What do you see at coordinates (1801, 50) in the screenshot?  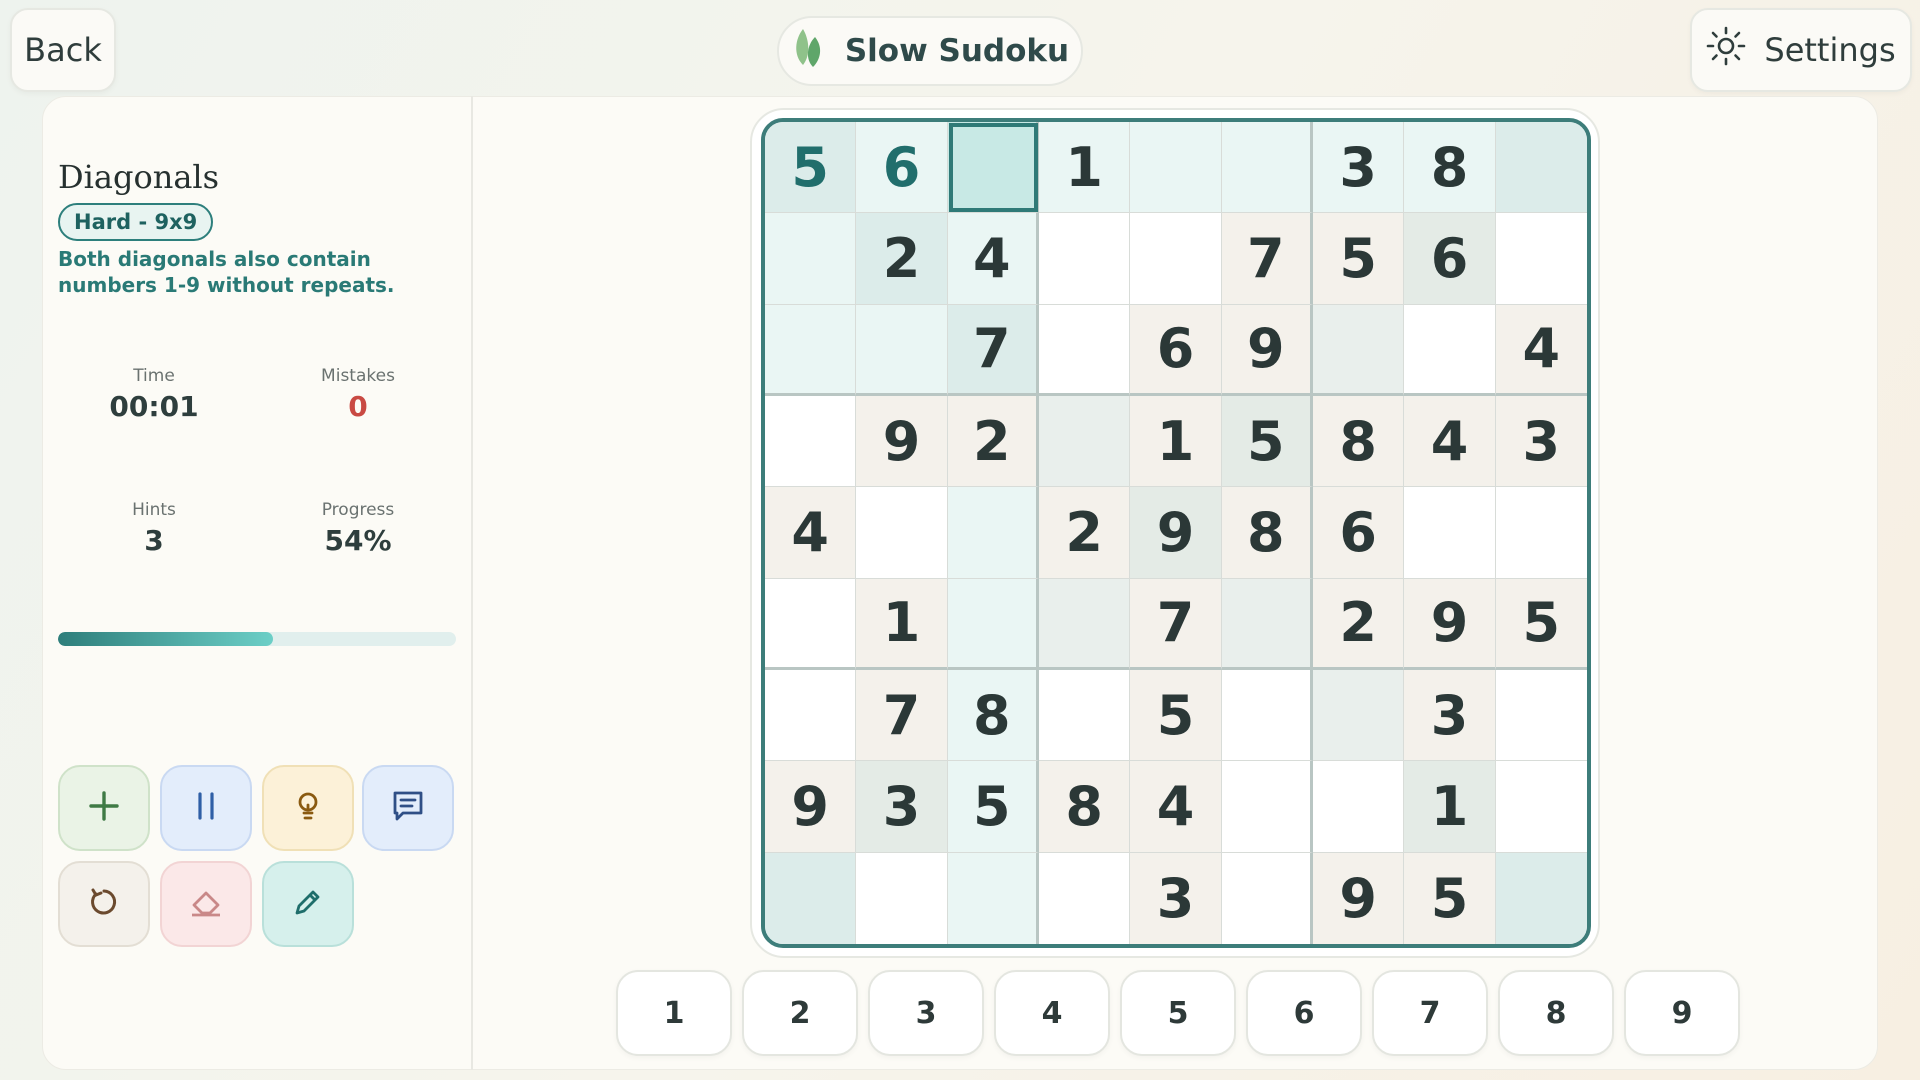 I see `settings-button: Settings` at bounding box center [1801, 50].